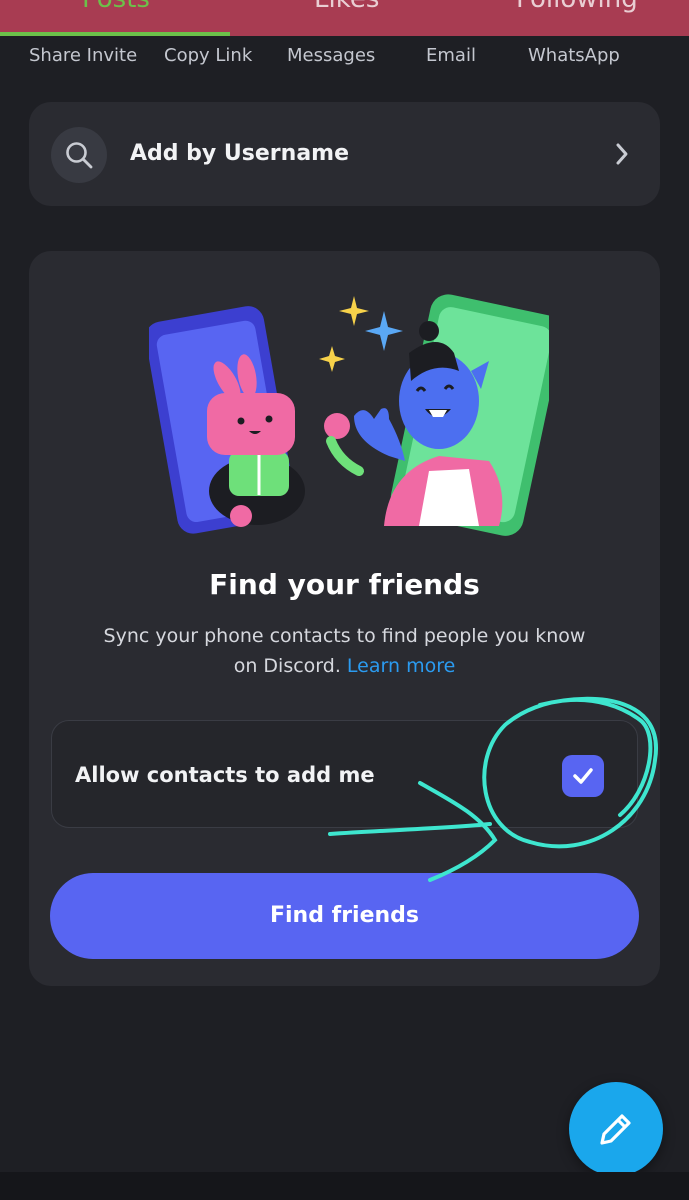  Describe the element at coordinates (240, 153) in the screenshot. I see `add-by-username-label: Add by Username` at that location.